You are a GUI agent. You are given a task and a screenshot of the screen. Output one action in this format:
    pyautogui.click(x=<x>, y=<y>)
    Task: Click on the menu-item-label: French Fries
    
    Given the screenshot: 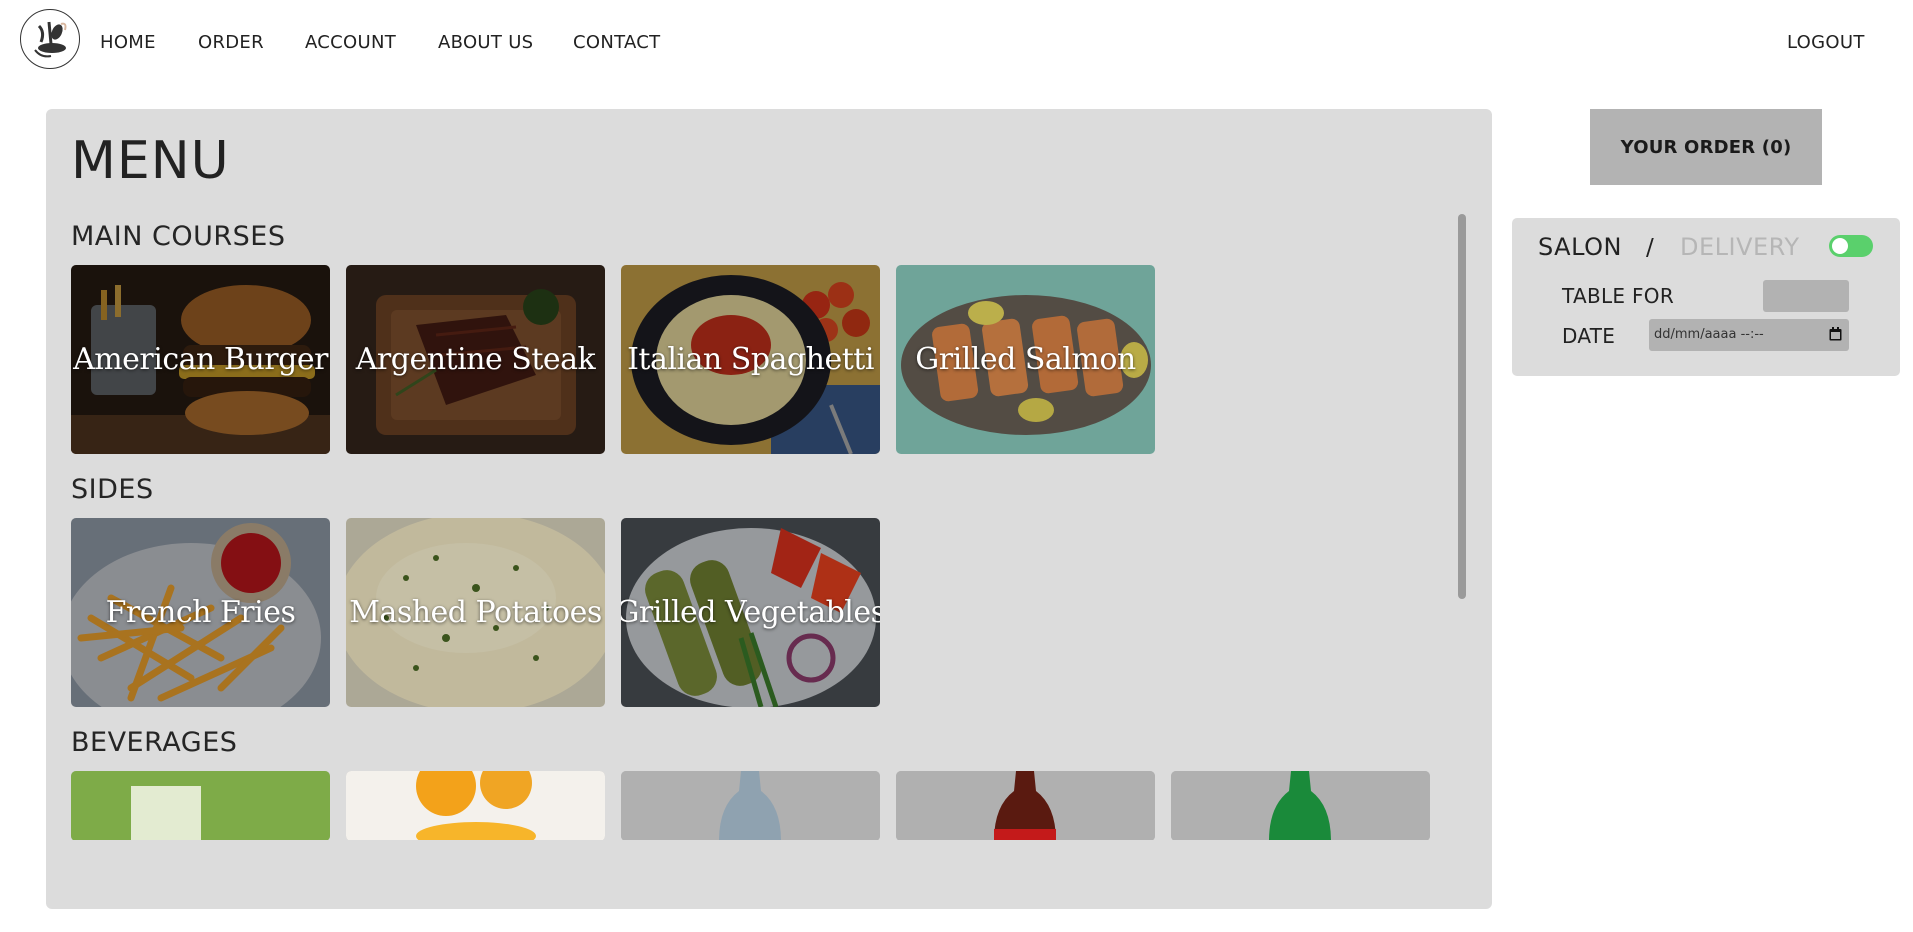 What is the action you would take?
    pyautogui.click(x=200, y=612)
    